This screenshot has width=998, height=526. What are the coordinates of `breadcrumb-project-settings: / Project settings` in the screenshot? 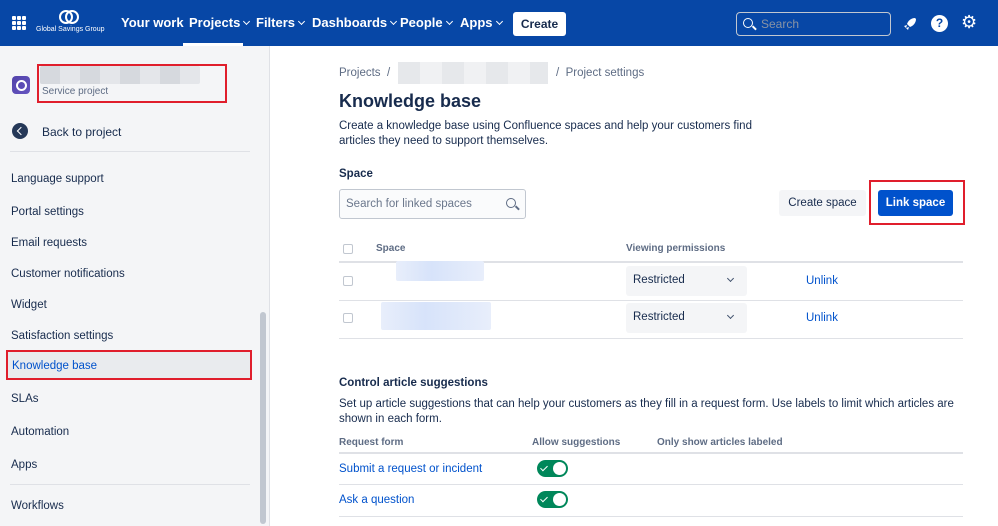 It's located at (600, 73).